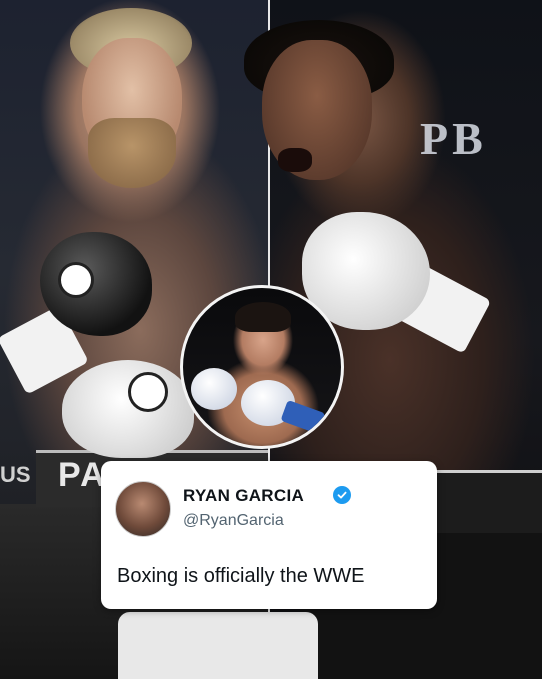  Describe the element at coordinates (295, 160) in the screenshot. I see `right-fighter-mouth` at that location.